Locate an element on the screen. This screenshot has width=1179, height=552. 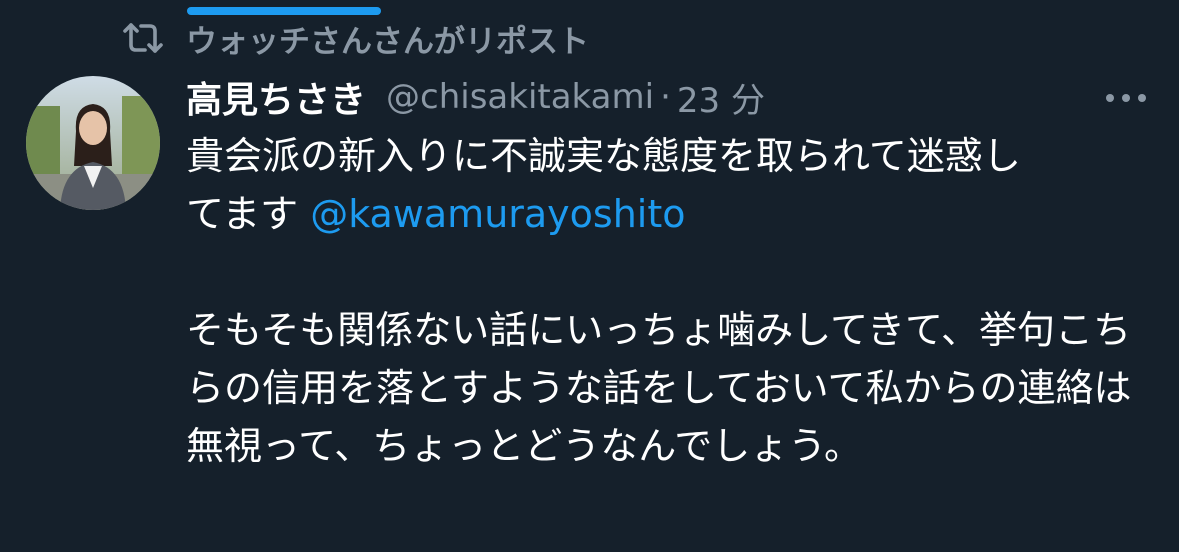
more-options-button is located at coordinates (1126, 97).